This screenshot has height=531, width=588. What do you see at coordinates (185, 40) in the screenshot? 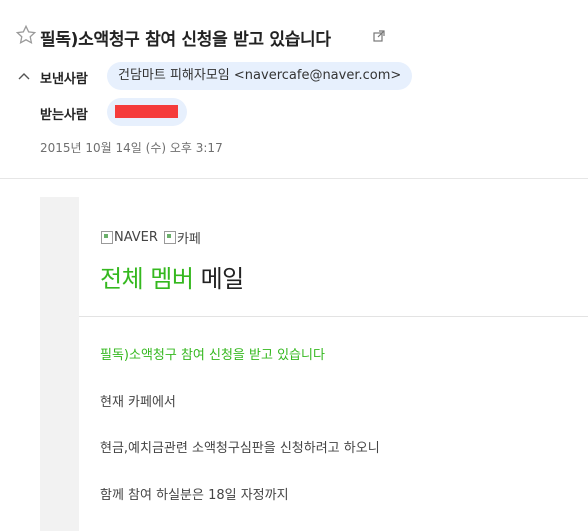
I see `email-subject: 필독)소액청구 참여 신청을 받고 있습니다` at bounding box center [185, 40].